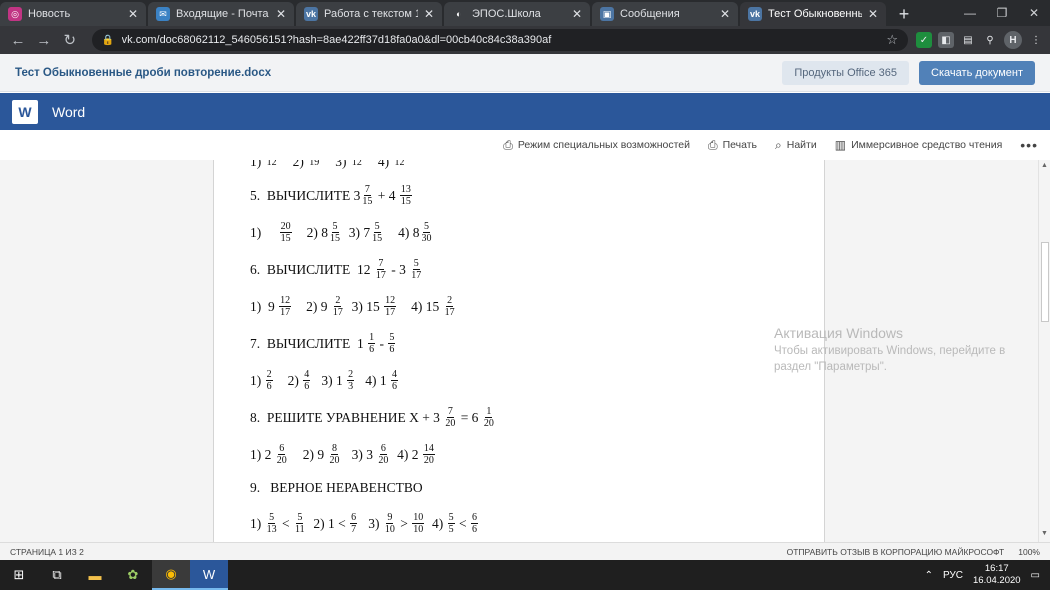  I want to click on puzzle-extension-icon: ▤, so click(968, 40).